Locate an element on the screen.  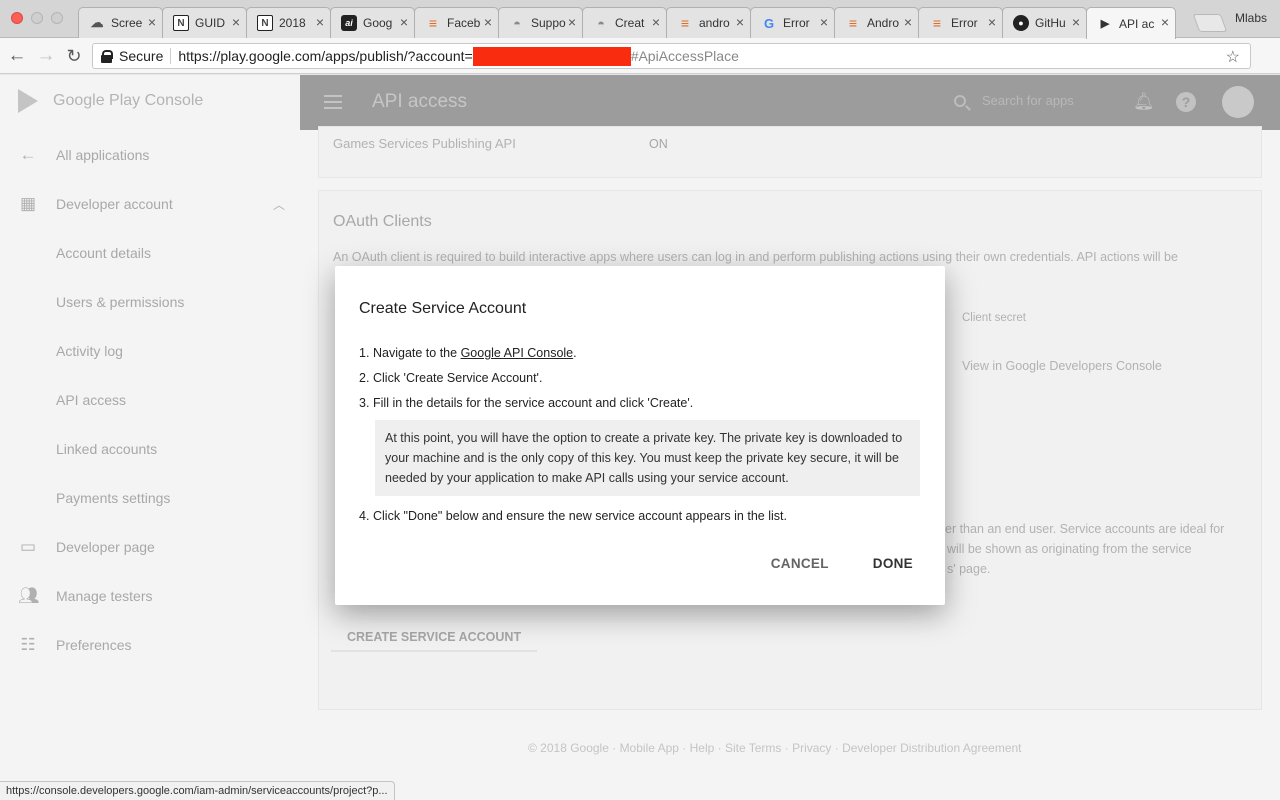
sidebar-item-developer-account: ▦ Developer account ︿ is located at coordinates (150, 204).